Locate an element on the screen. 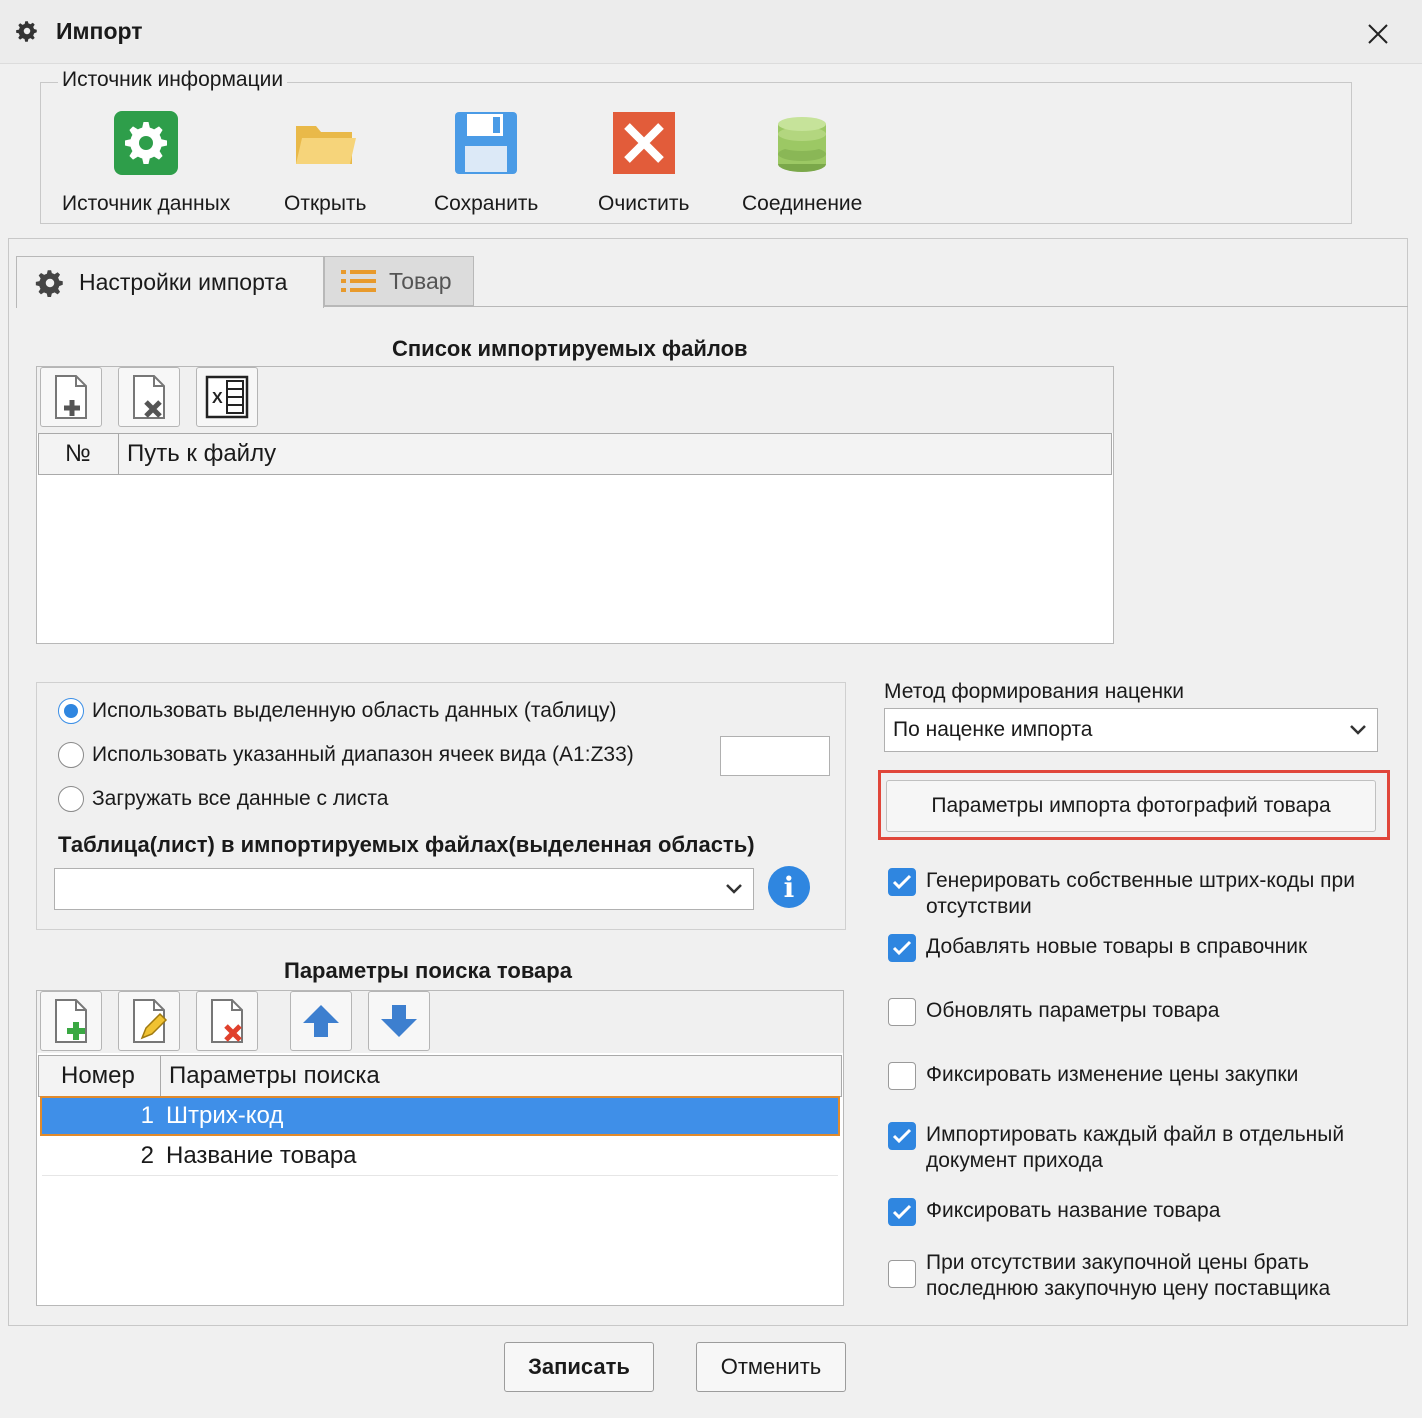 This screenshot has height=1418, width=1422. excel-file-button: X is located at coordinates (227, 397).